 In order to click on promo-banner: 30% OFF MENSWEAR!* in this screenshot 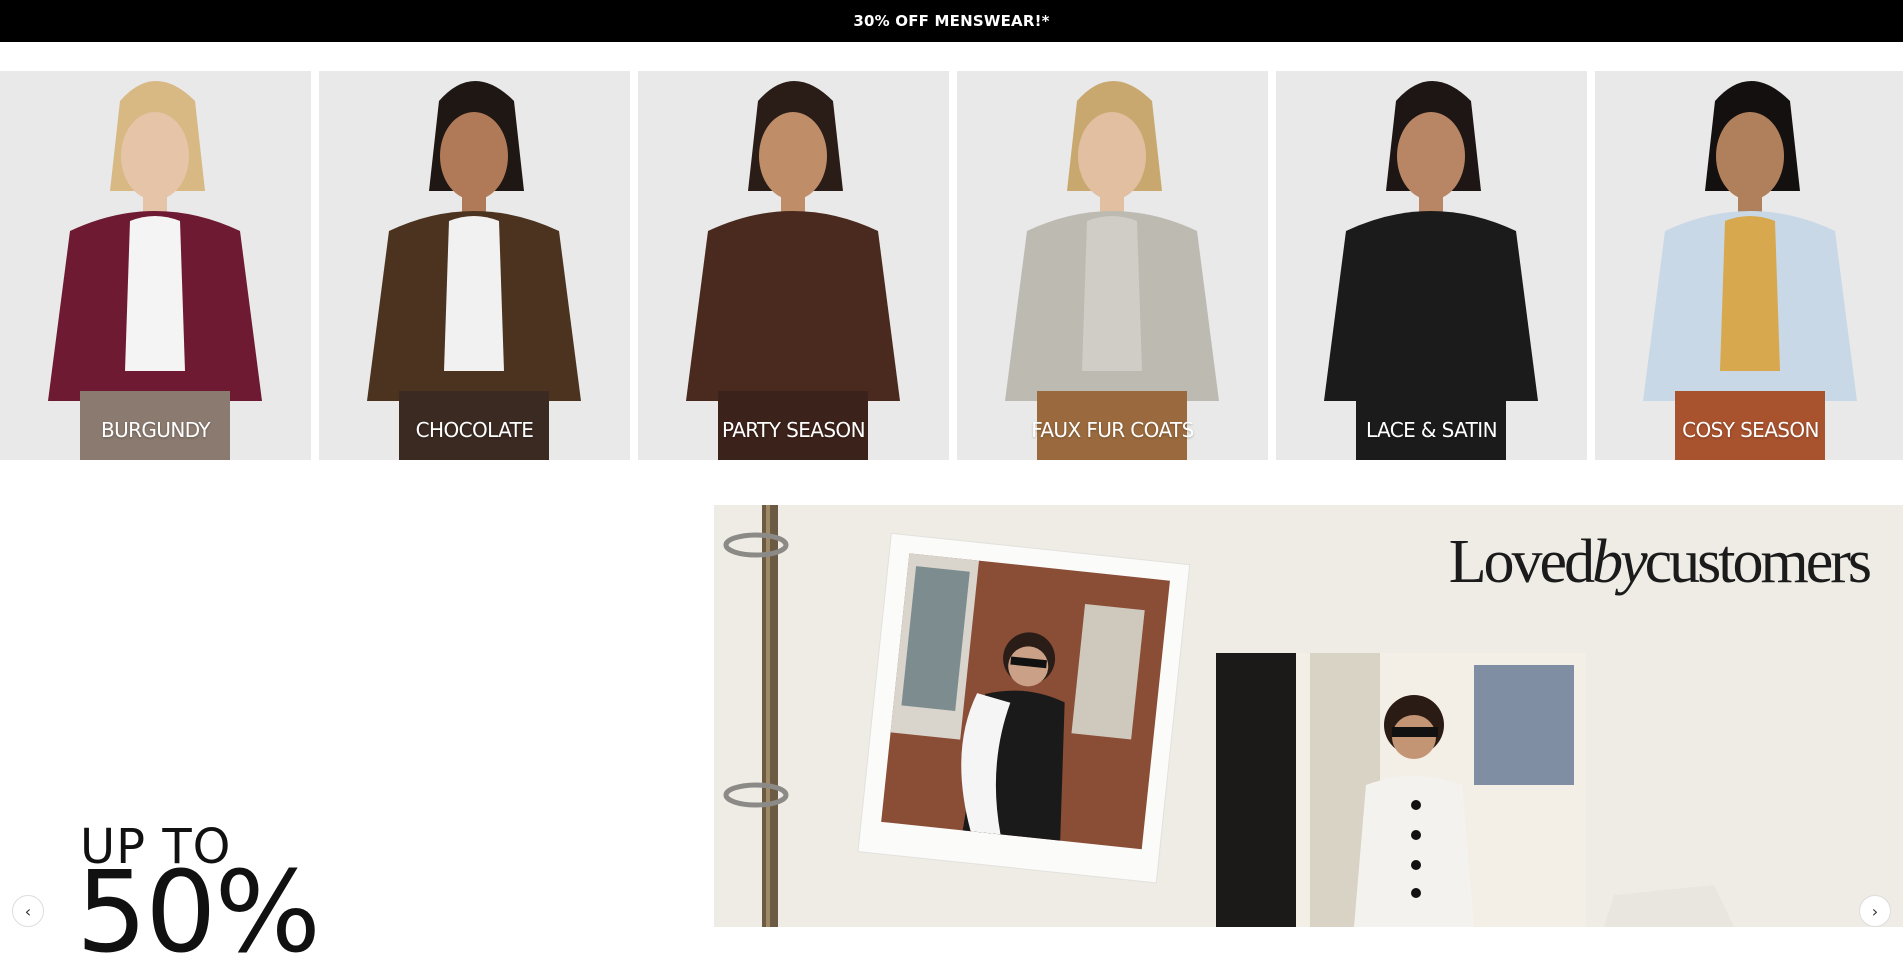, I will do `click(951, 21)`.